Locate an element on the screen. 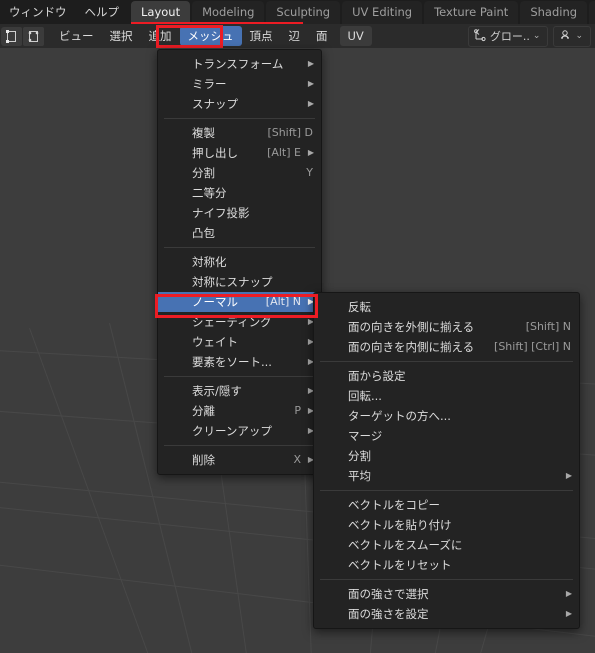 This screenshot has width=595, height=653. header-menu-1: 選択 is located at coordinates (121, 36).